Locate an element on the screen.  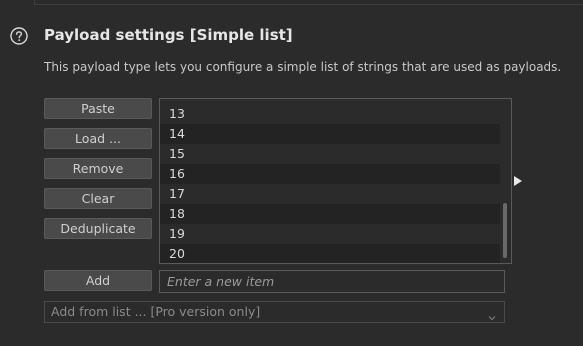
add-from-list-dropdown: Add from list ... [Pro version only] is located at coordinates (274, 312).